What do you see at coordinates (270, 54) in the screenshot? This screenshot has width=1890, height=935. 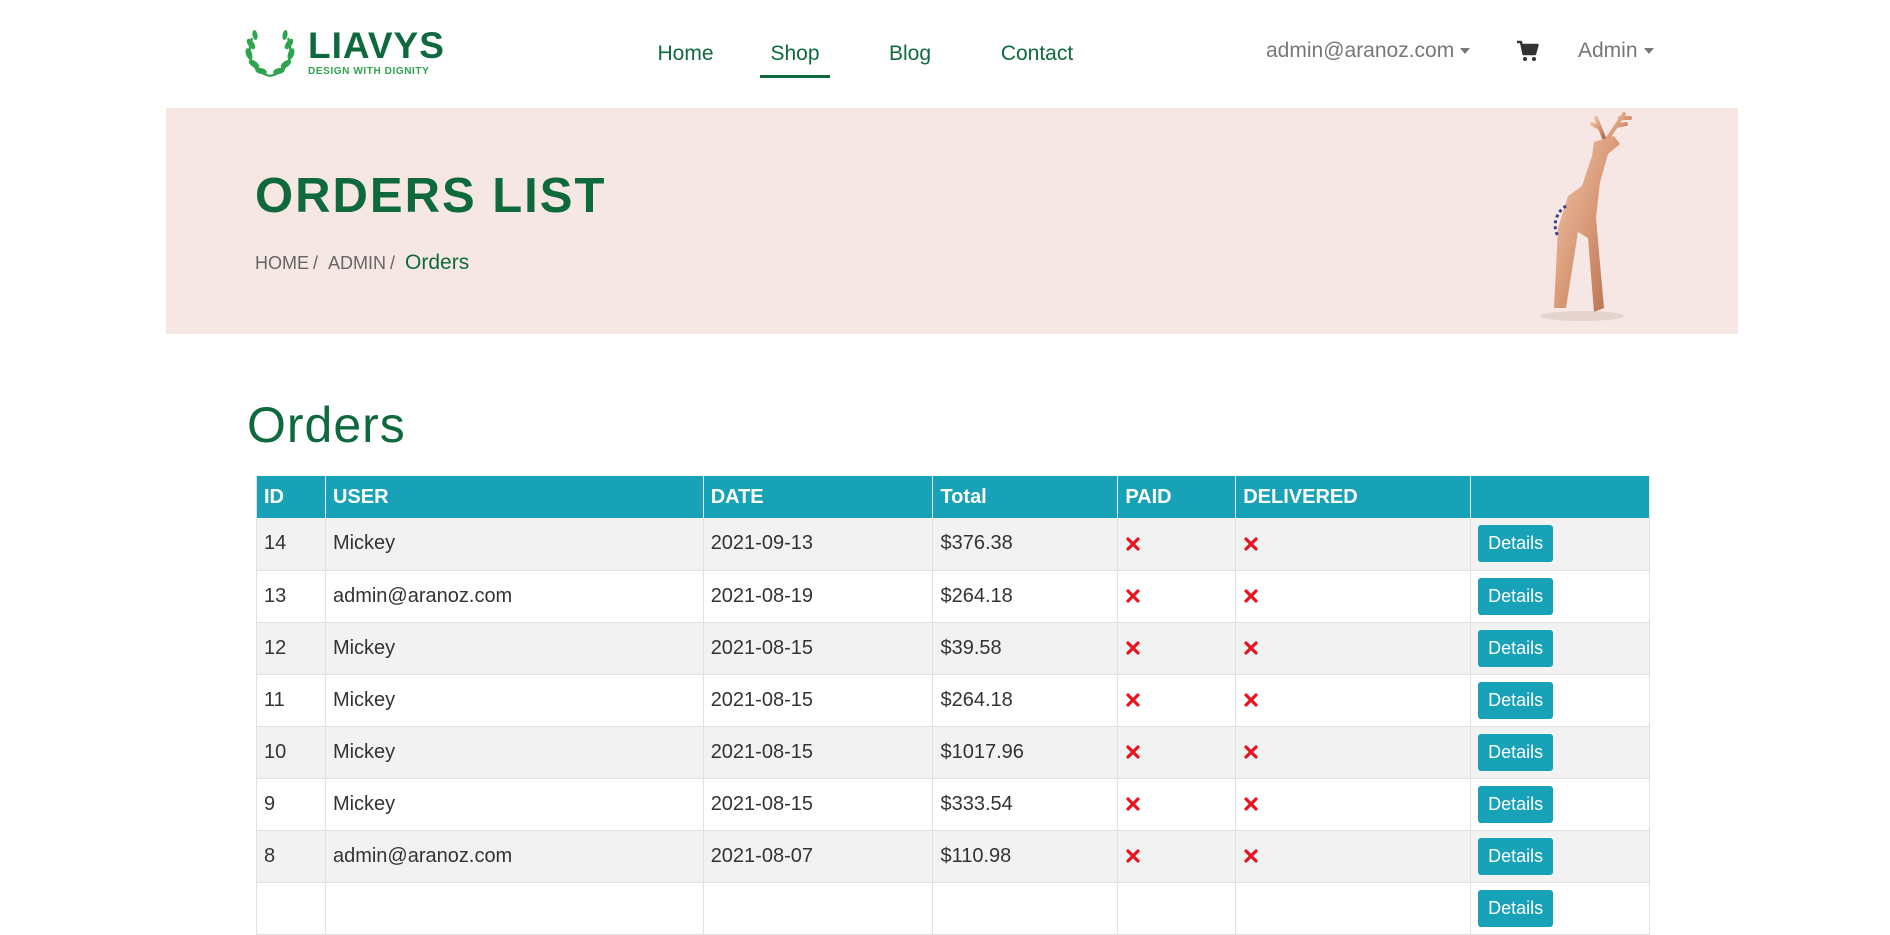 I see `laurel-wreath-icon` at bounding box center [270, 54].